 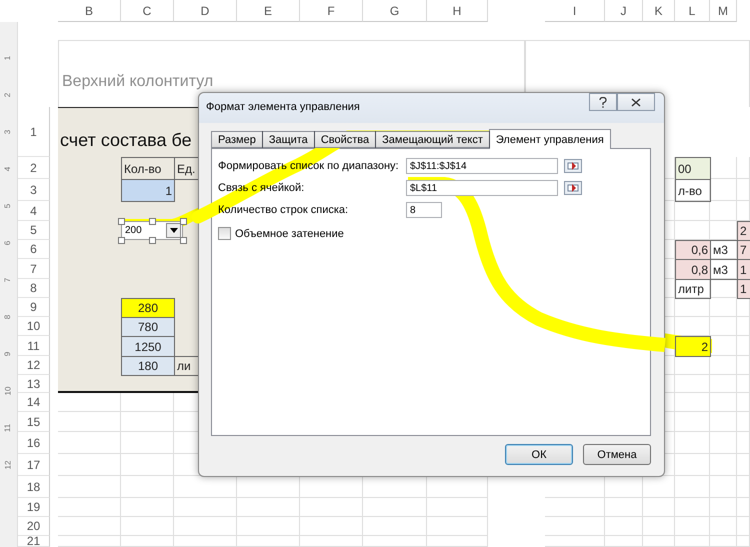 What do you see at coordinates (34, 384) in the screenshot?
I see `row-number: 13` at bounding box center [34, 384].